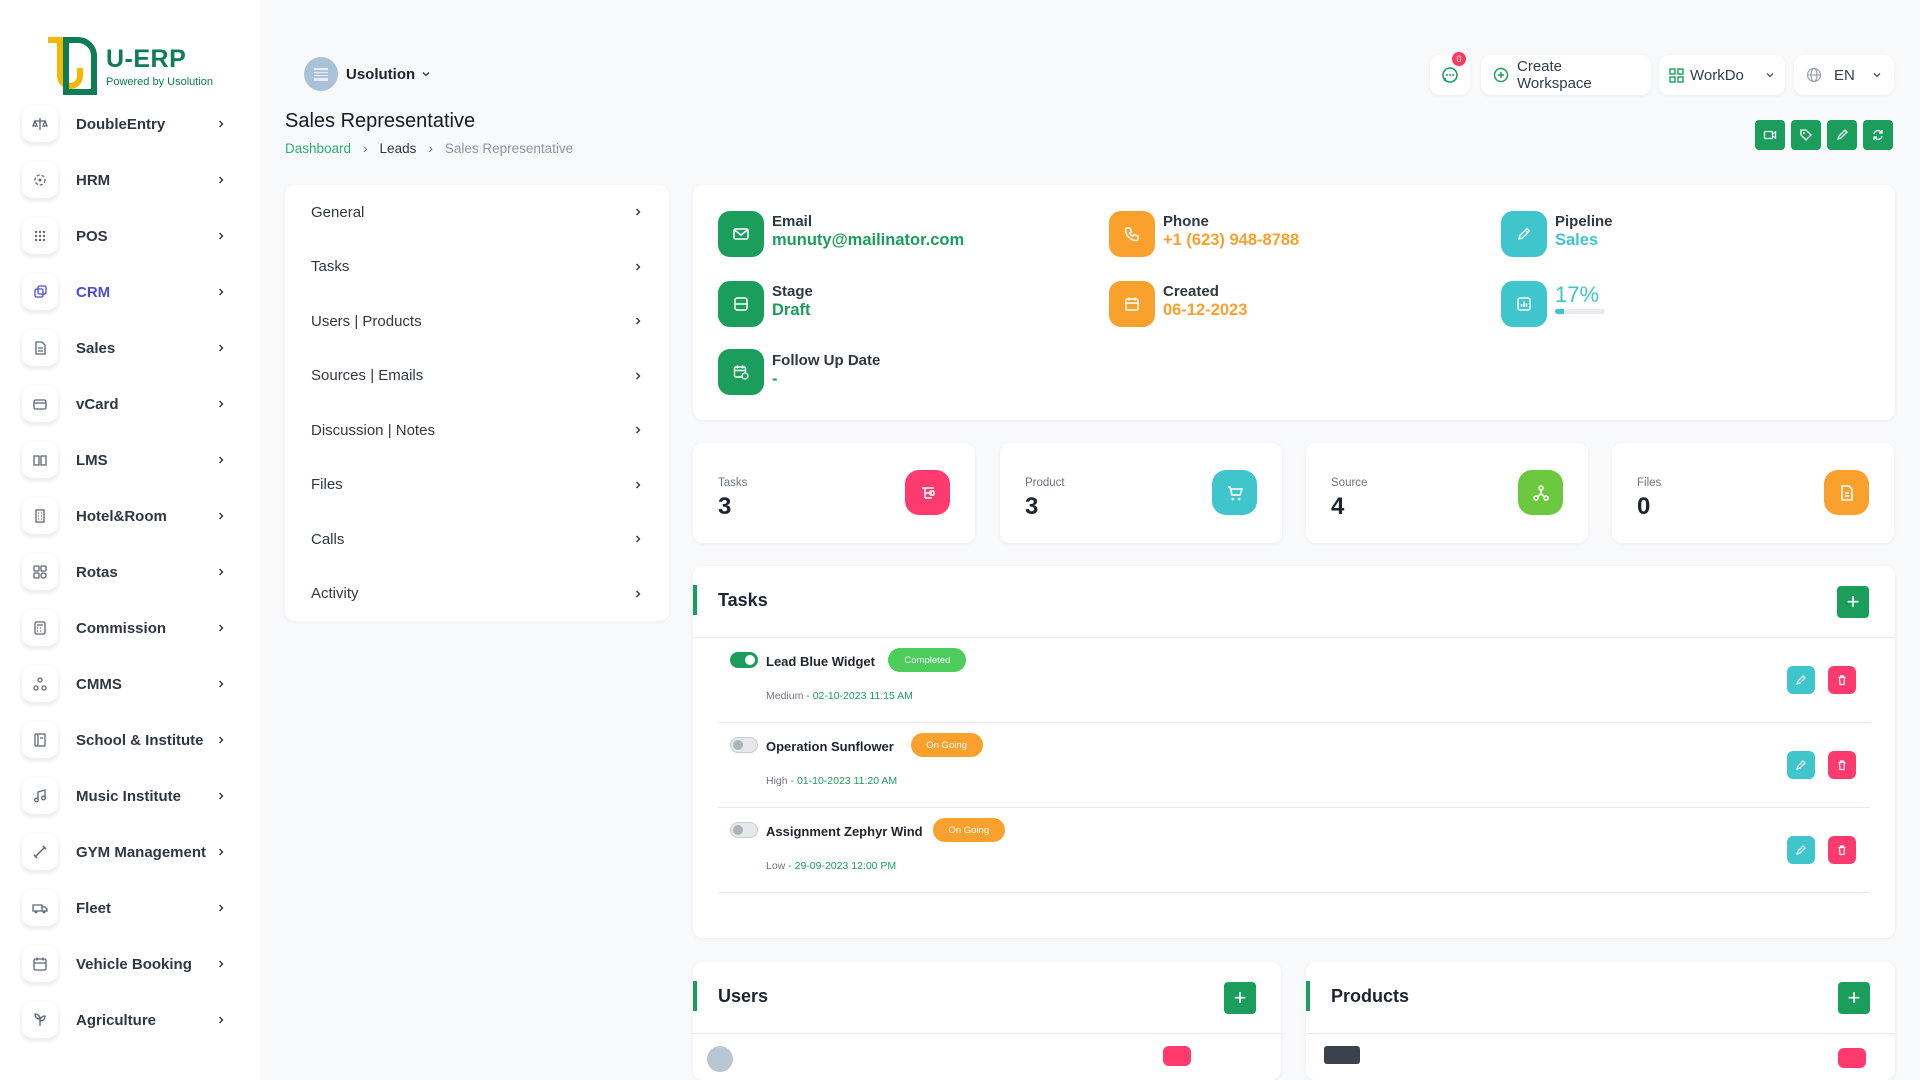  What do you see at coordinates (868, 240) in the screenshot?
I see `email-value: munuty@mailinator.com` at bounding box center [868, 240].